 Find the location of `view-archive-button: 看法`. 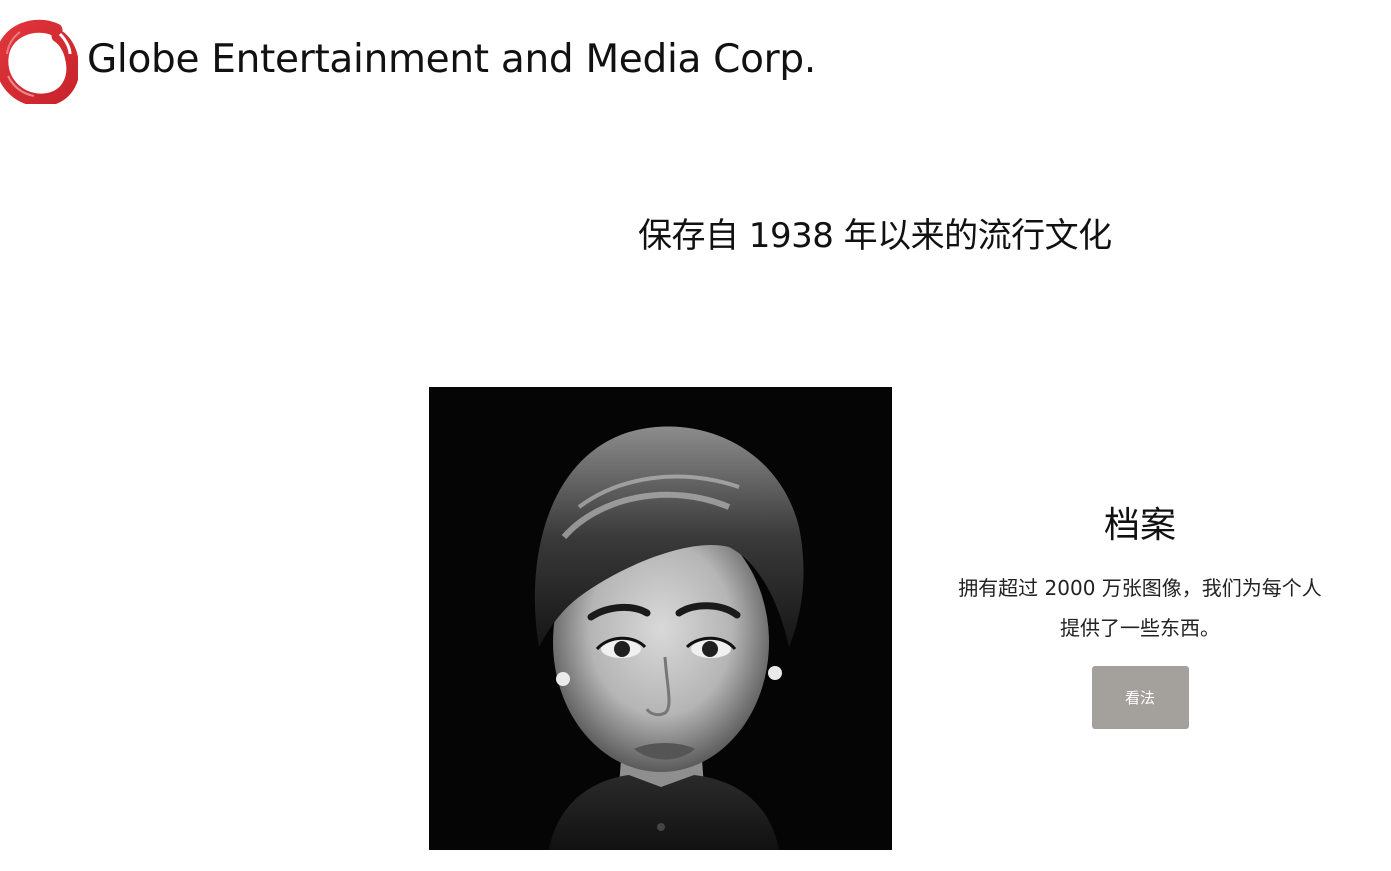

view-archive-button: 看法 is located at coordinates (1140, 697).